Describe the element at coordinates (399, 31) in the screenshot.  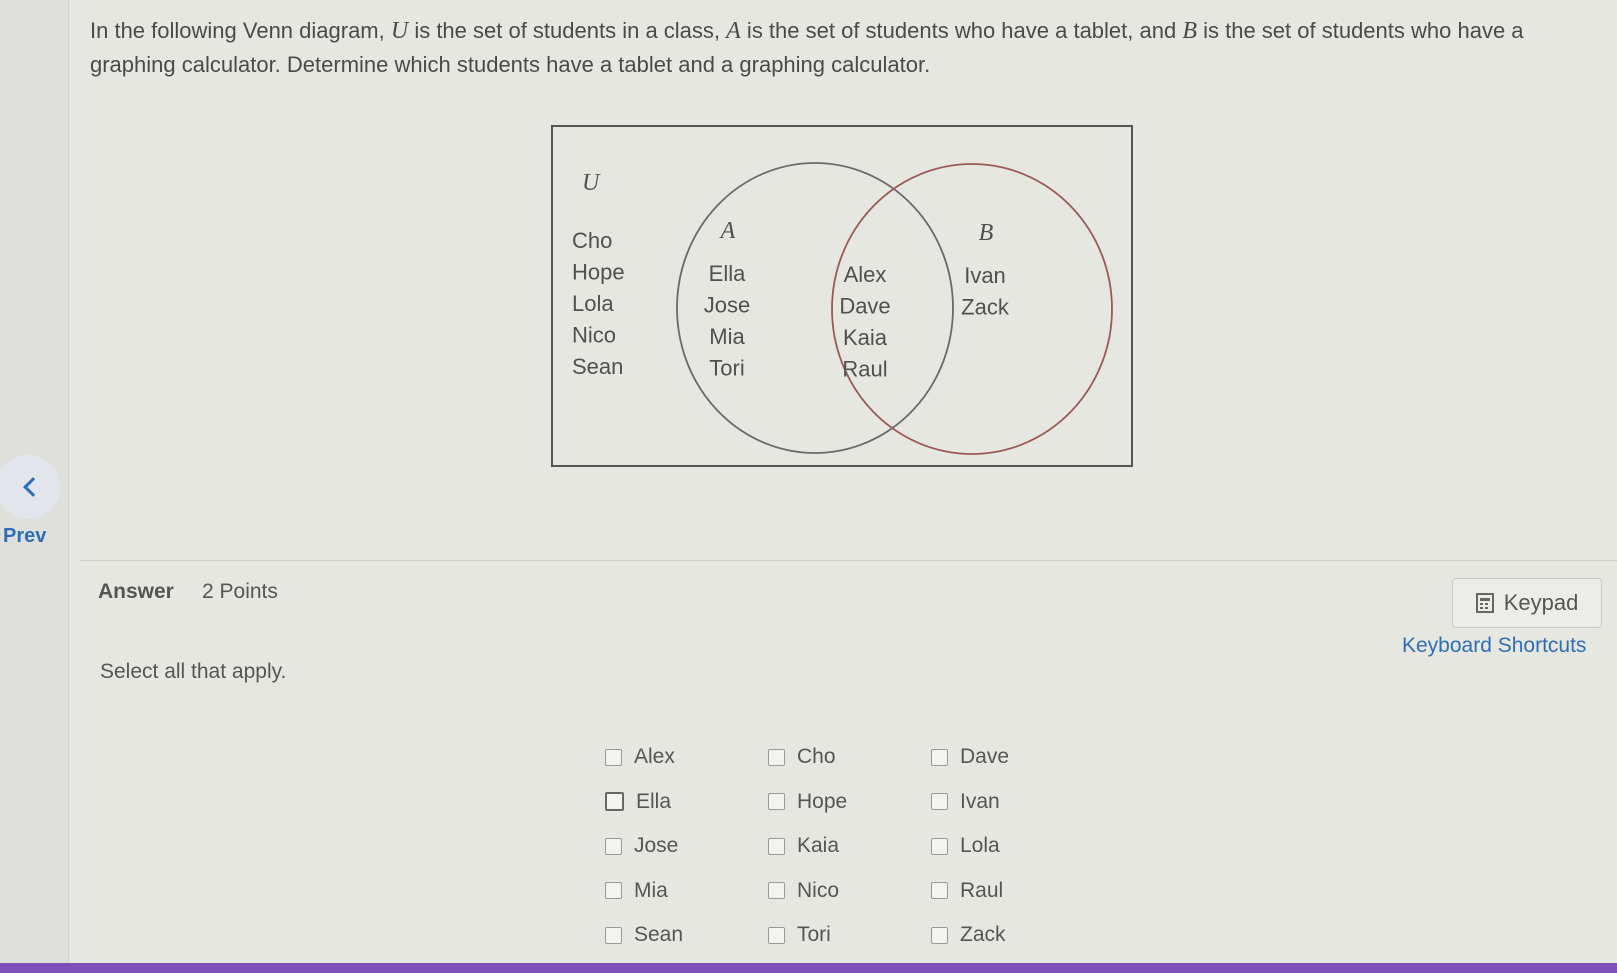
I see `question-var-u: U` at that location.